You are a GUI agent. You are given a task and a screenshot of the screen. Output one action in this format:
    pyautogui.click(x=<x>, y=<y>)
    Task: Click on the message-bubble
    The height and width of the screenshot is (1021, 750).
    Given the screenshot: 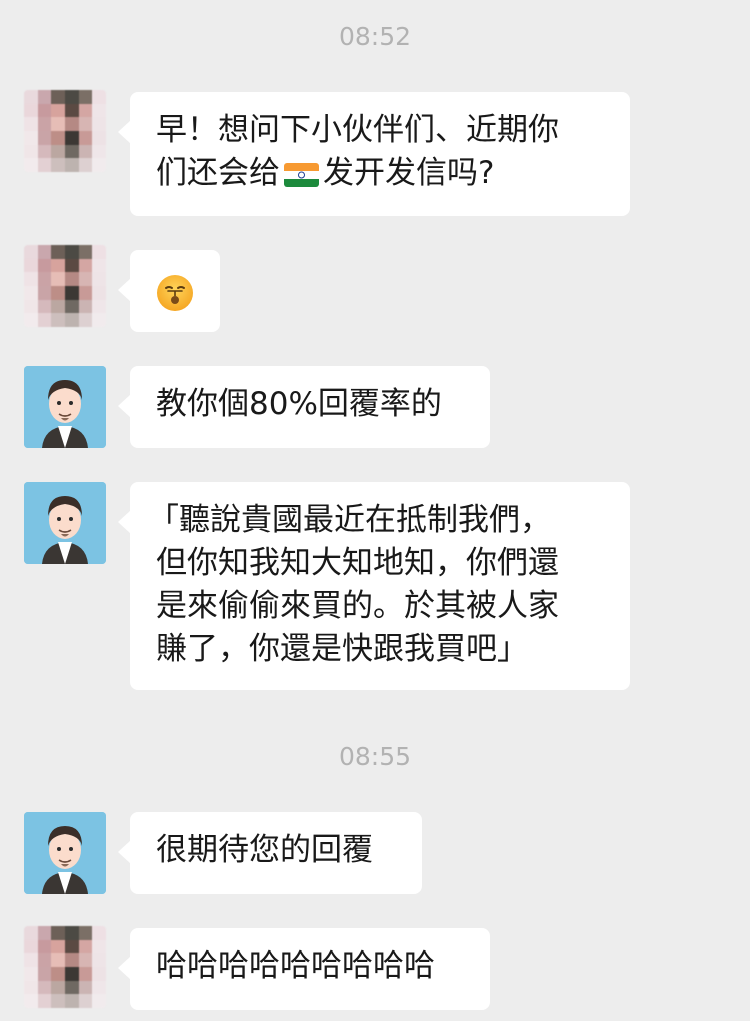 What is the action you would take?
    pyautogui.click(x=169, y=291)
    